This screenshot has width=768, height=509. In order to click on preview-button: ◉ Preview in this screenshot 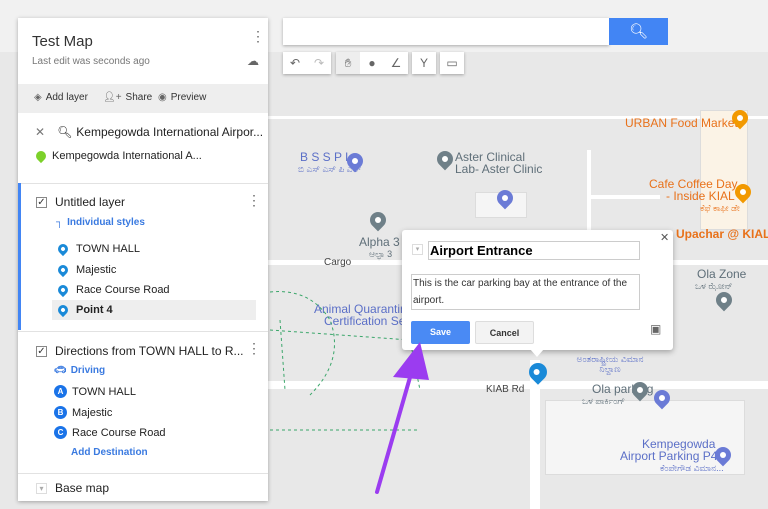, I will do `click(182, 97)`.